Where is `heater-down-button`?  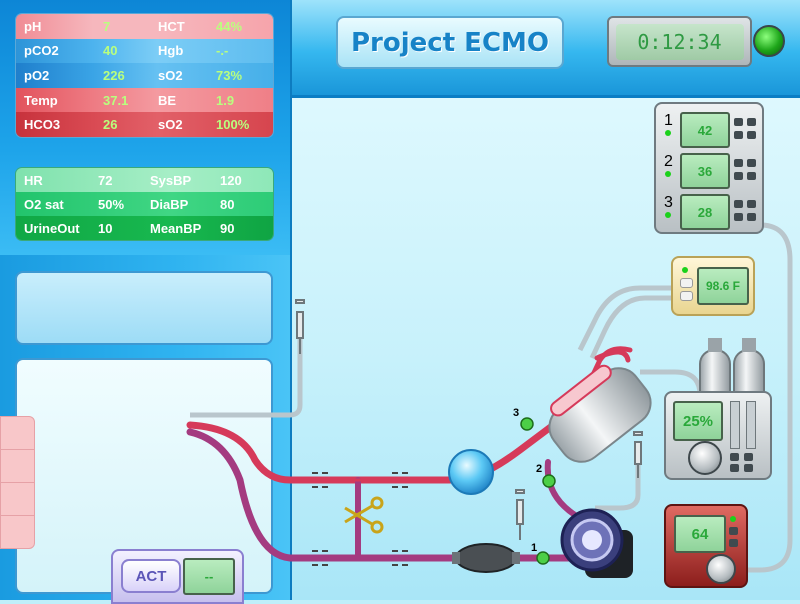
heater-down-button is located at coordinates (686, 296).